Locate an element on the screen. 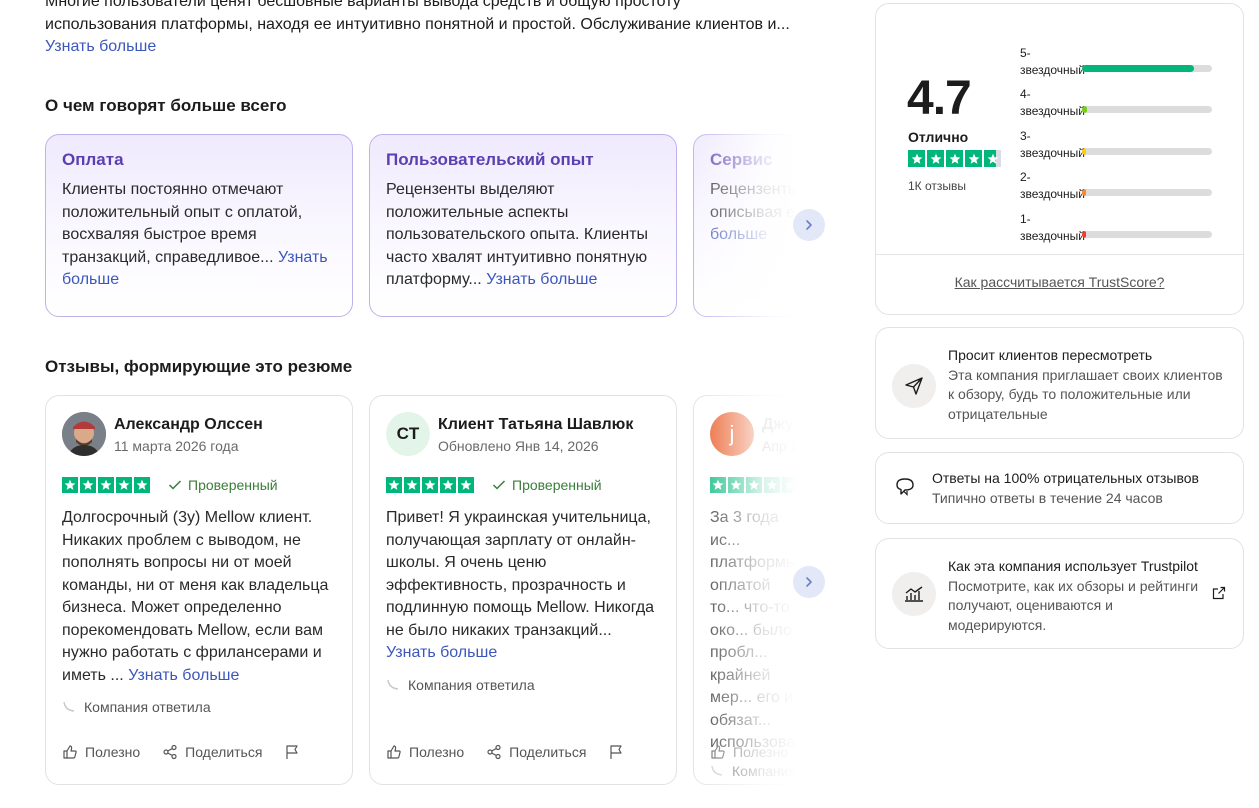 This screenshot has width=1259, height=808. review-actions: Полезно is located at coordinates (753, 752).